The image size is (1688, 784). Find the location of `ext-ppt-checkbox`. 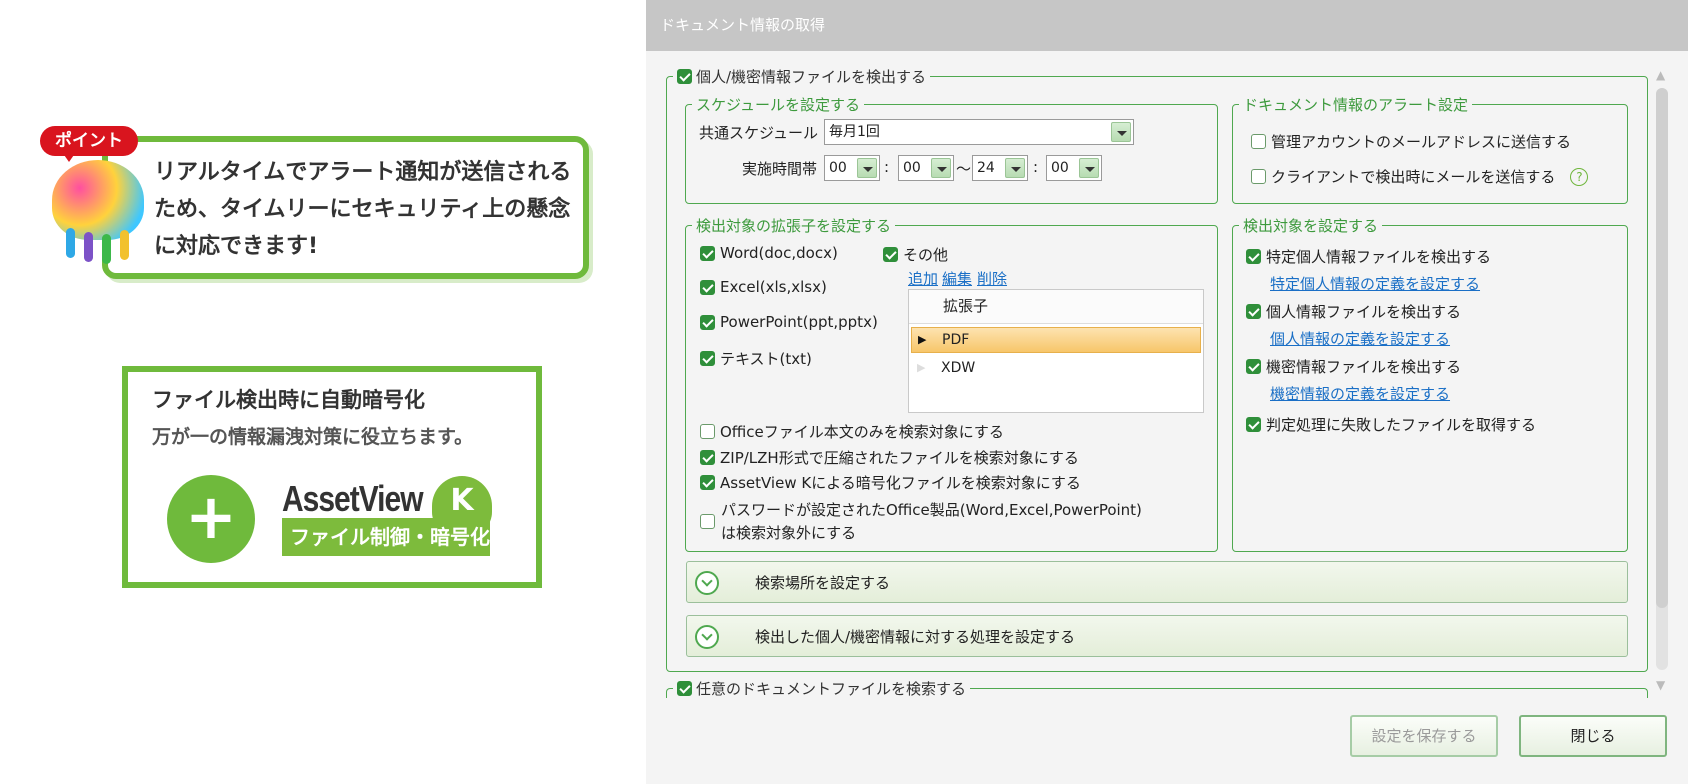

ext-ppt-checkbox is located at coordinates (707, 322).